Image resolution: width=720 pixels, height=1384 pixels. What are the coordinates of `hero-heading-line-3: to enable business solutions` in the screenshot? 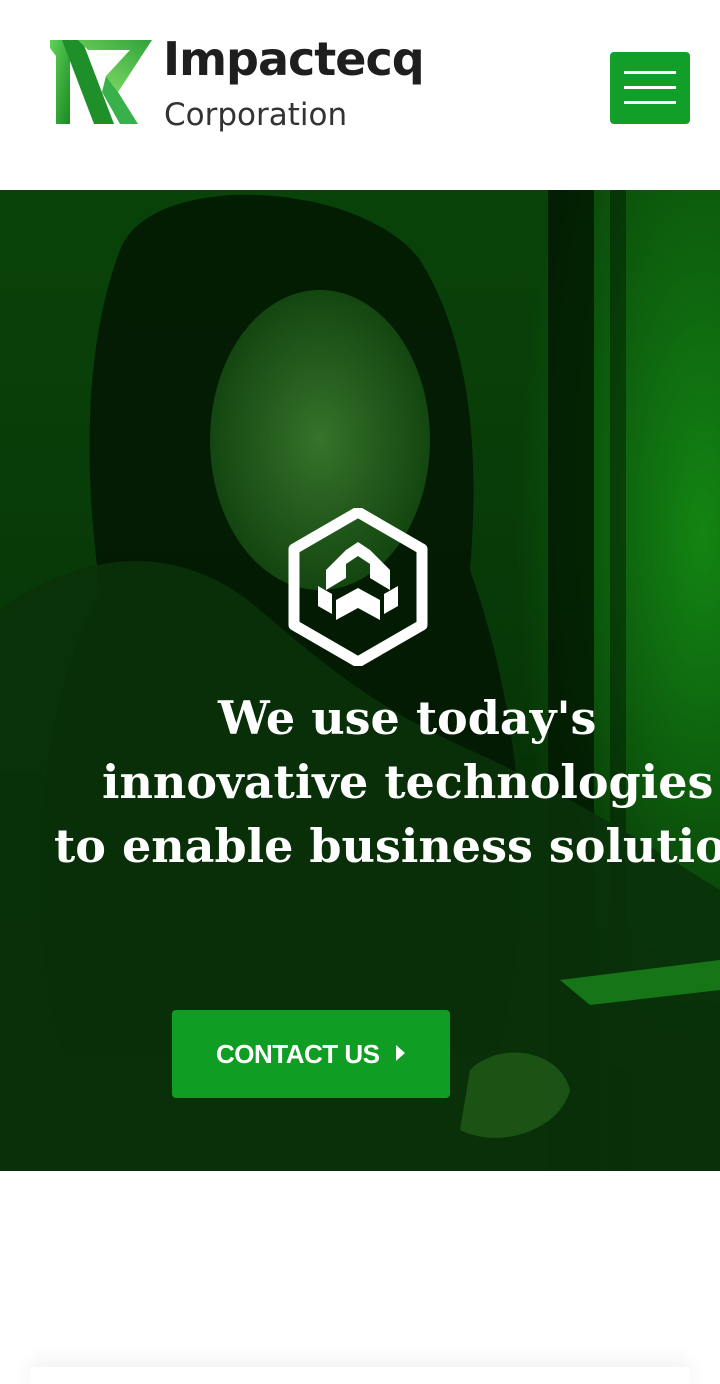 It's located at (387, 846).